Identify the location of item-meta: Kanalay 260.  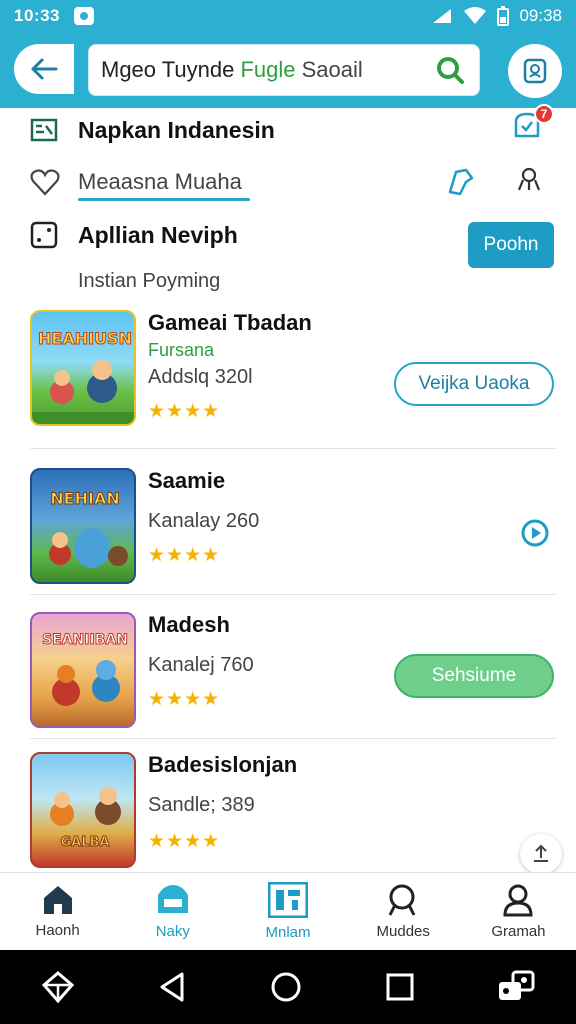
(204, 521).